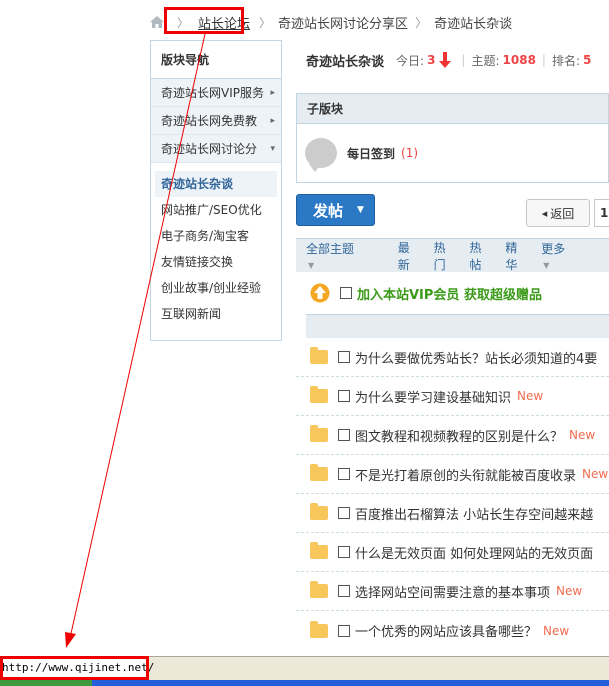  What do you see at coordinates (445, 60) in the screenshot?
I see `arrow-down-icon` at bounding box center [445, 60].